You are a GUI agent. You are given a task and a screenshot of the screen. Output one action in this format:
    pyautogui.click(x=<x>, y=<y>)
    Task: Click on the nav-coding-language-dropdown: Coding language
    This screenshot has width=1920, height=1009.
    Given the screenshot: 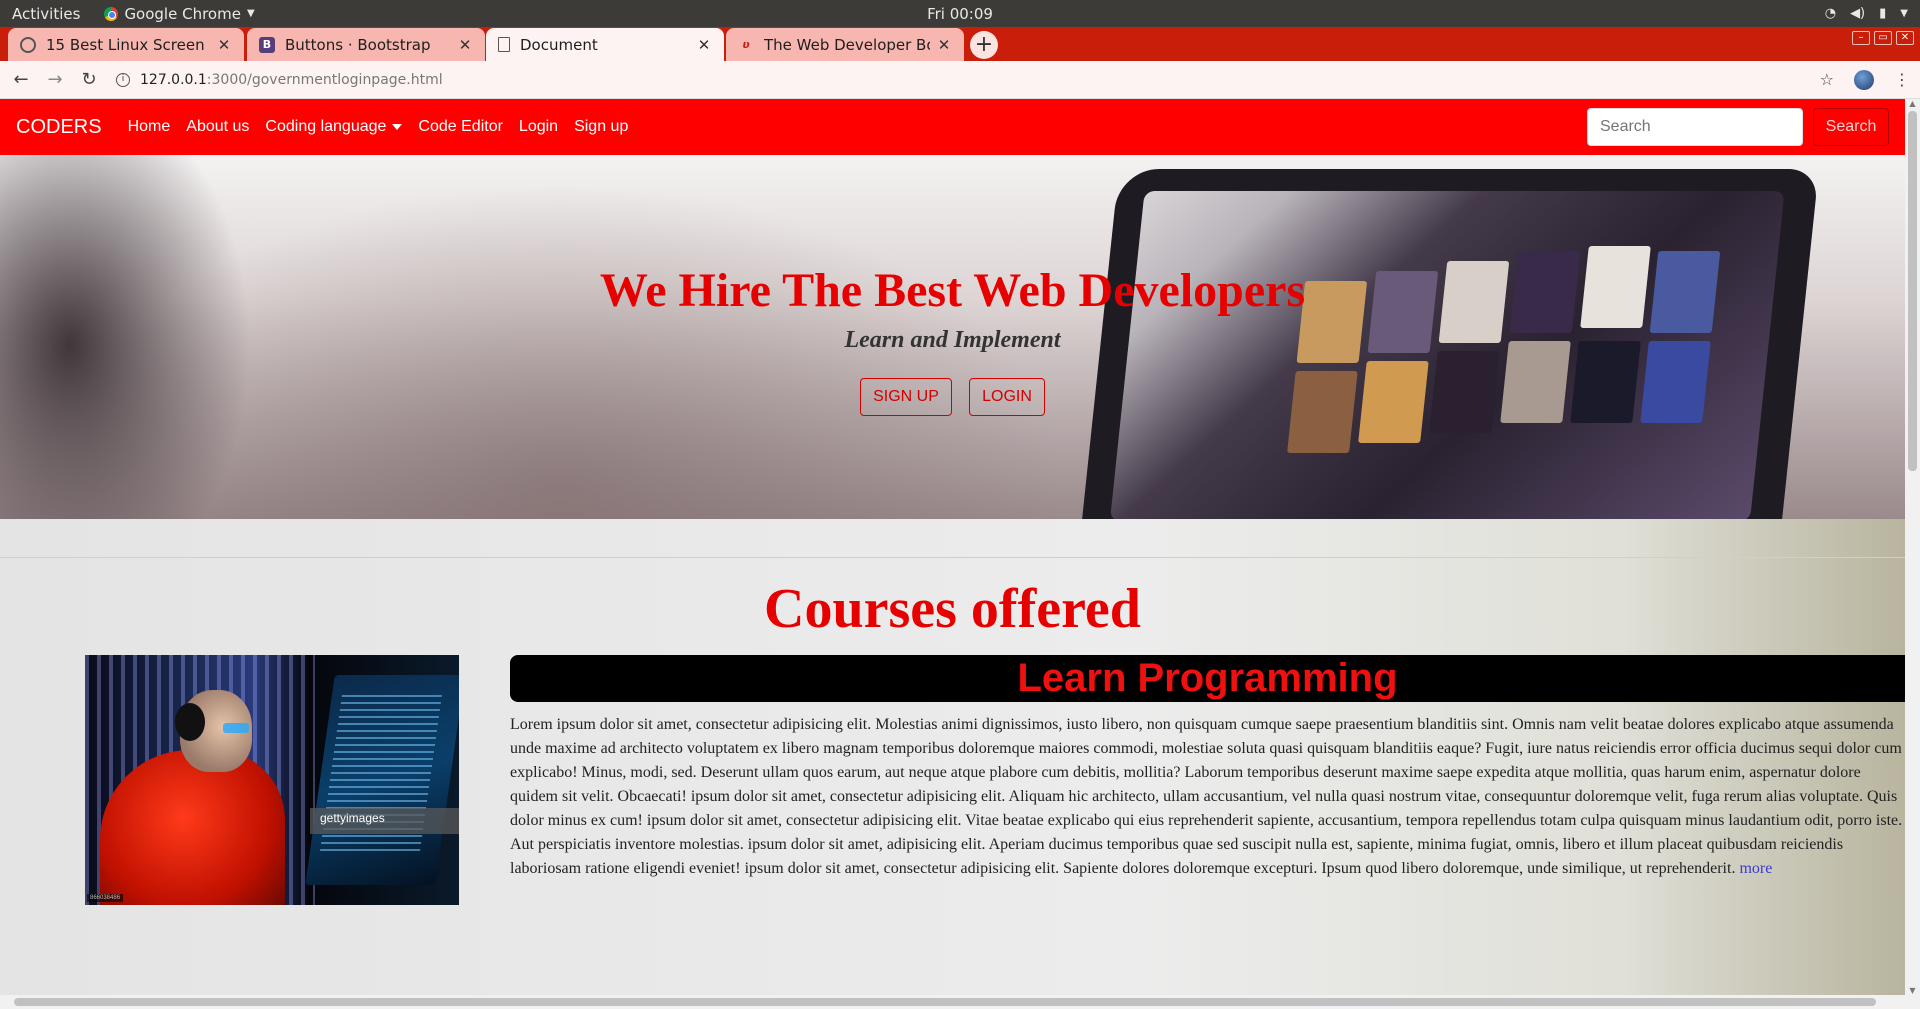 What is the action you would take?
    pyautogui.click(x=334, y=127)
    